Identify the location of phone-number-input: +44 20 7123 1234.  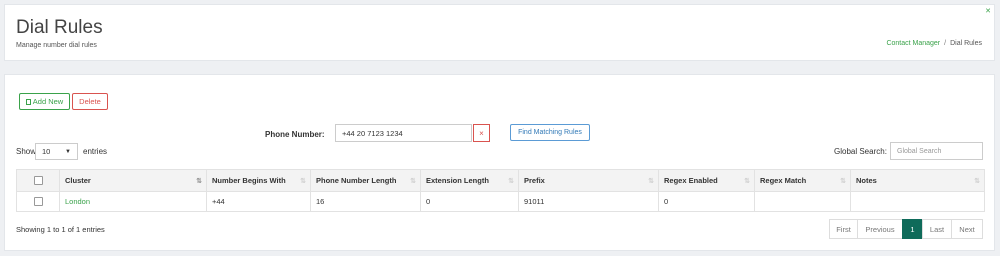
(403, 133).